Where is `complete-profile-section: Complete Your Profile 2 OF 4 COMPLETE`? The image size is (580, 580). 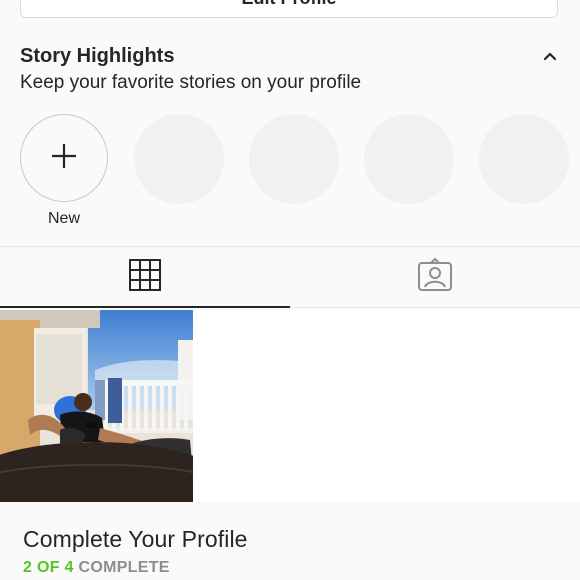 complete-profile-section: Complete Your Profile 2 OF 4 COMPLETE is located at coordinates (290, 541).